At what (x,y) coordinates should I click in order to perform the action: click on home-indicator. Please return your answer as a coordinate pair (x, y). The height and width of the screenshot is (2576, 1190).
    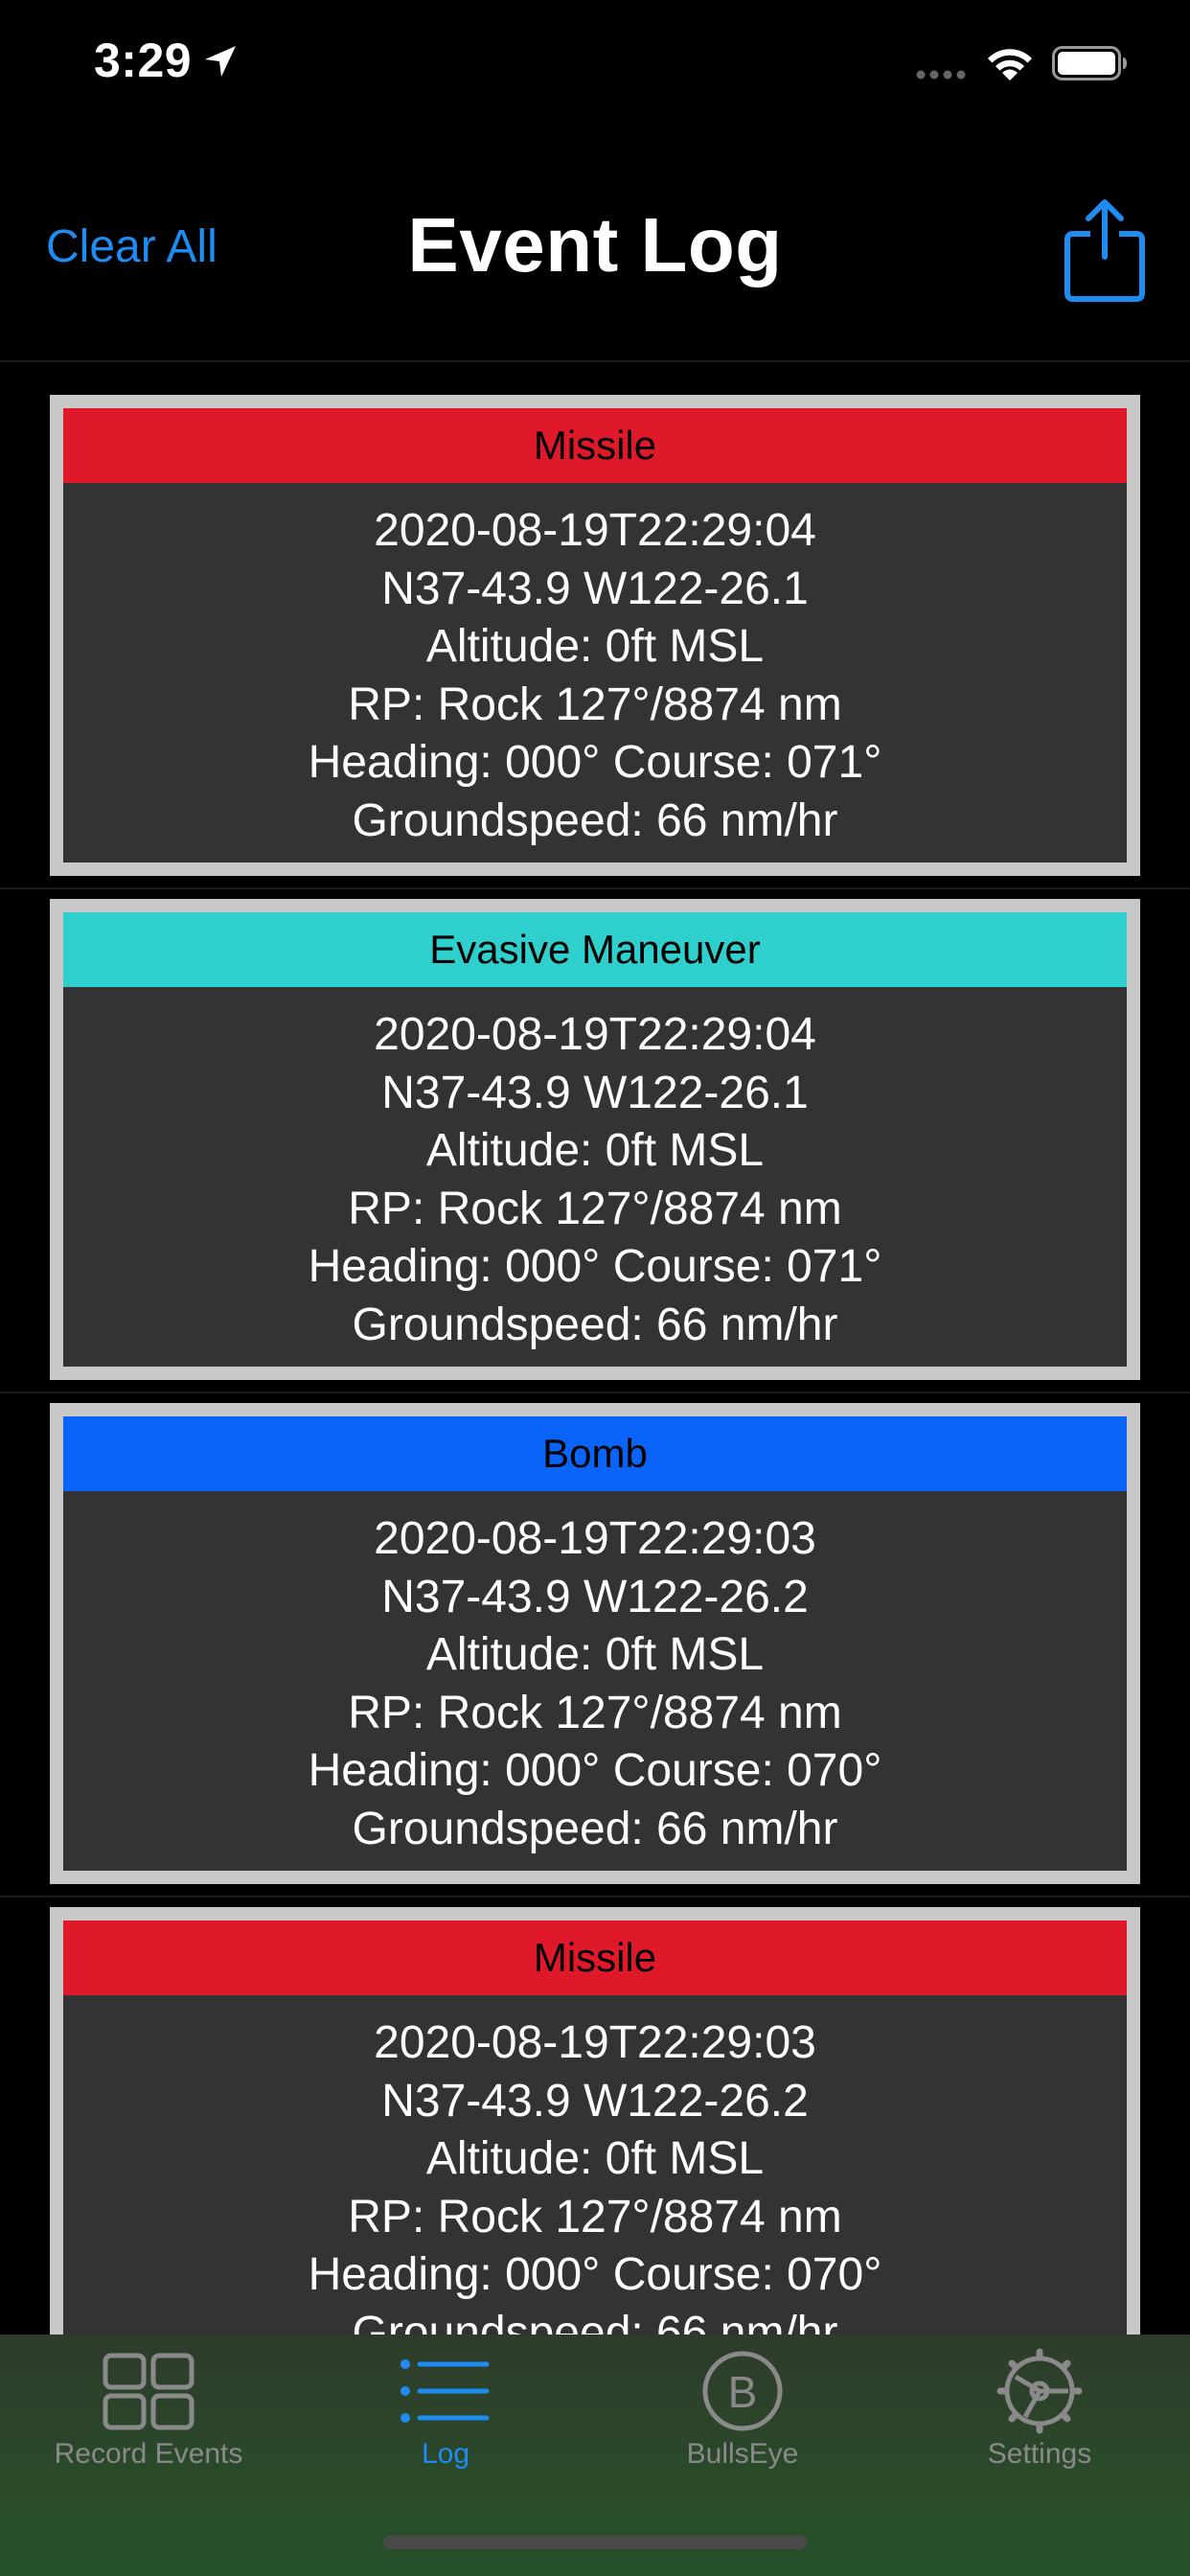
    Looking at the image, I should click on (595, 2542).